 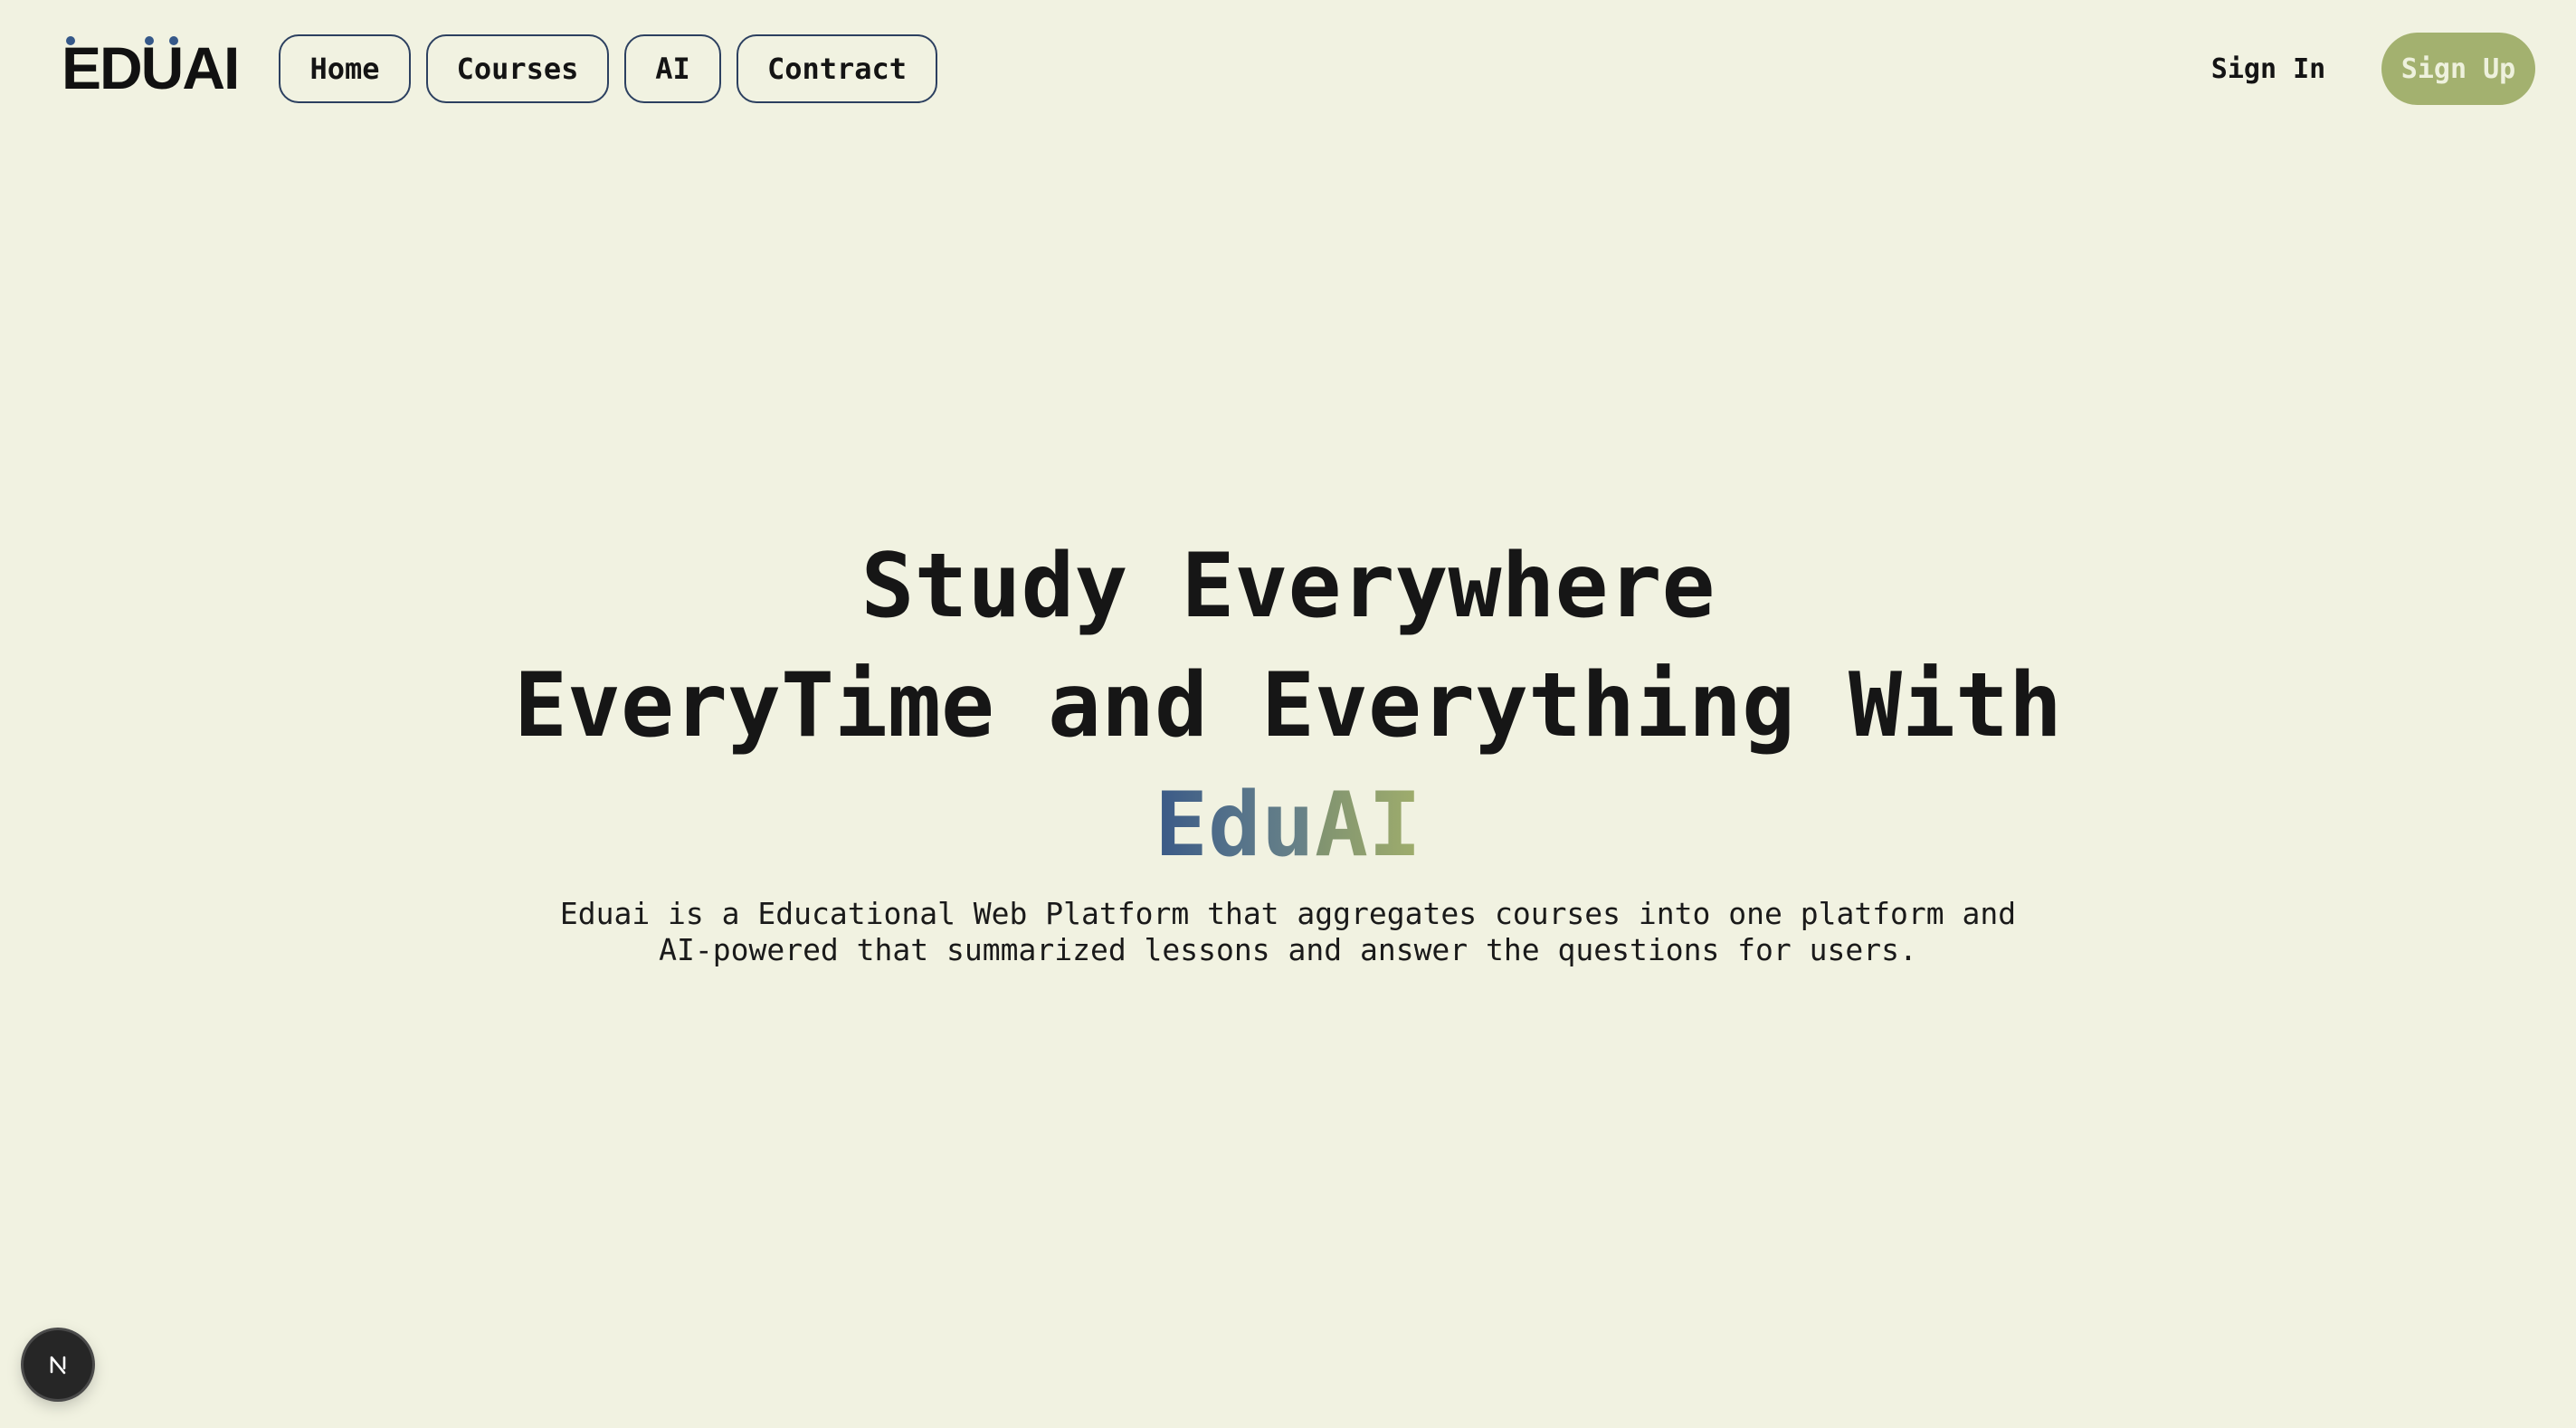 What do you see at coordinates (1288, 586) in the screenshot?
I see `hero-line-1: Study Everywhere` at bounding box center [1288, 586].